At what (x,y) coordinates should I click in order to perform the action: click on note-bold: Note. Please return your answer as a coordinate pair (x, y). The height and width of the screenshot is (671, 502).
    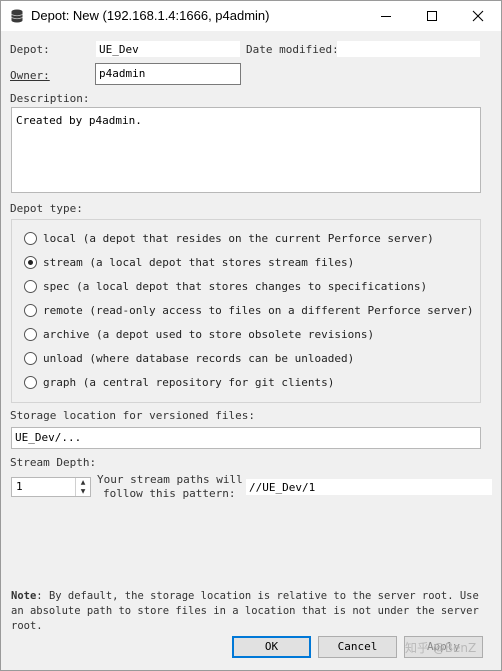
    Looking at the image, I should click on (24, 596).